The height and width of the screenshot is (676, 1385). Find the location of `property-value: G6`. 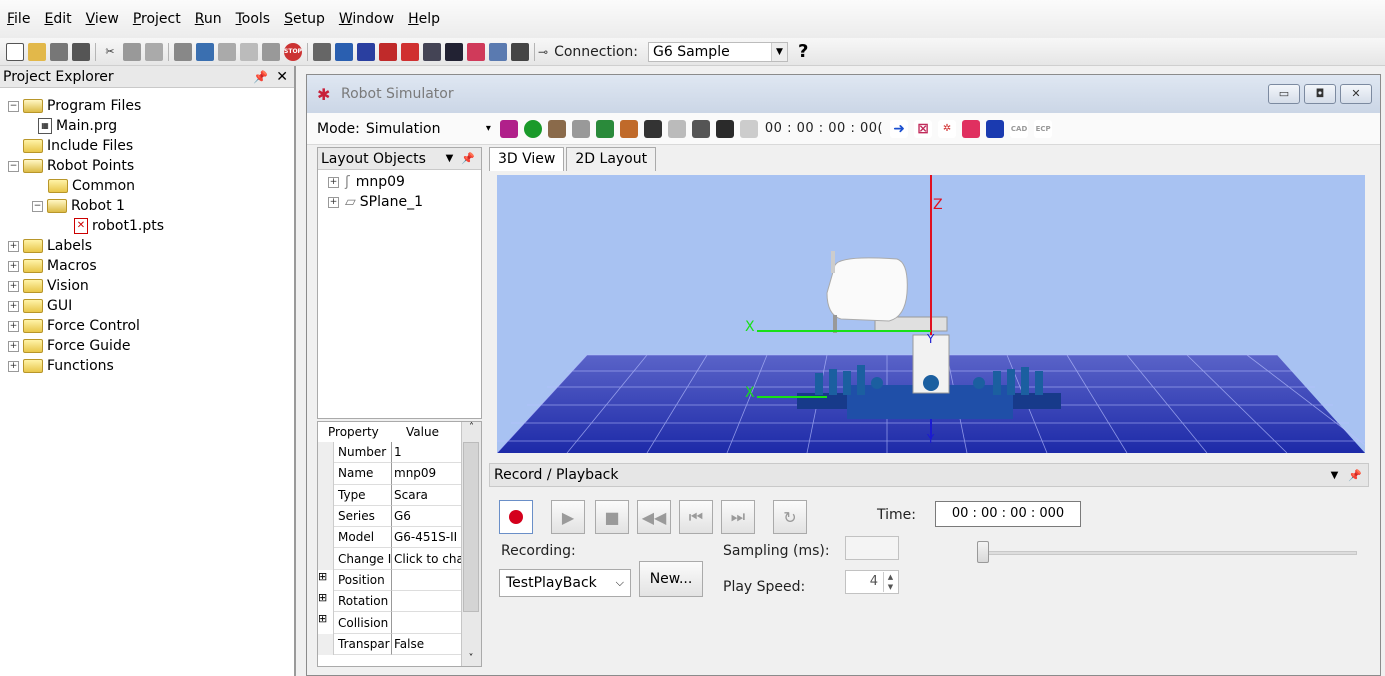

property-value: G6 is located at coordinates (428, 516).